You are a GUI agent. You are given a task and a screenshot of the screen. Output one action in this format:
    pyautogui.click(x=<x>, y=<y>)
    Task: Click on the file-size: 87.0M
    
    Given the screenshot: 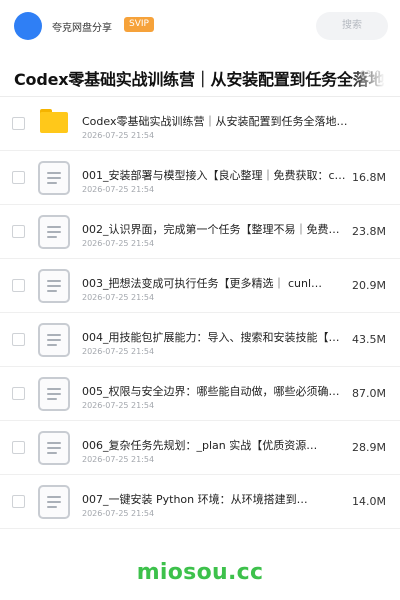 What is the action you would take?
    pyautogui.click(x=369, y=393)
    